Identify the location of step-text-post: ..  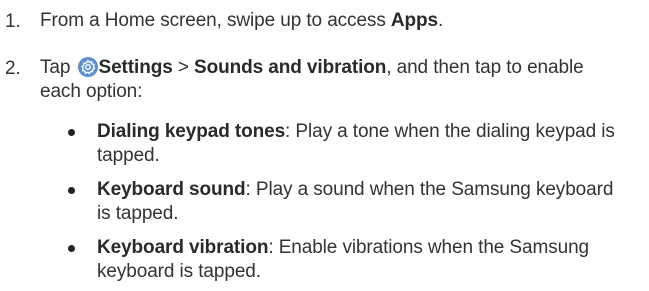
(441, 20).